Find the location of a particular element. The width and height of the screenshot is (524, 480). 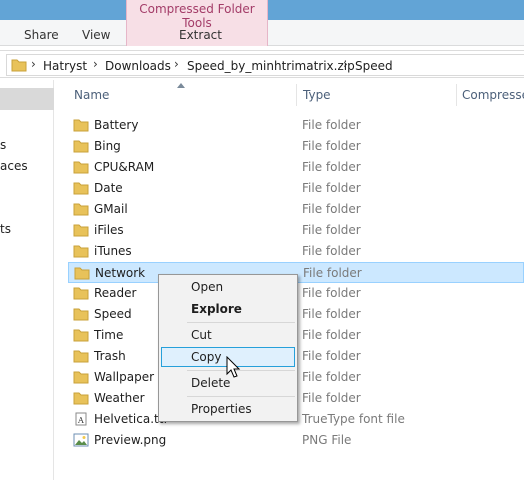

tab-share: Share is located at coordinates (41, 35).